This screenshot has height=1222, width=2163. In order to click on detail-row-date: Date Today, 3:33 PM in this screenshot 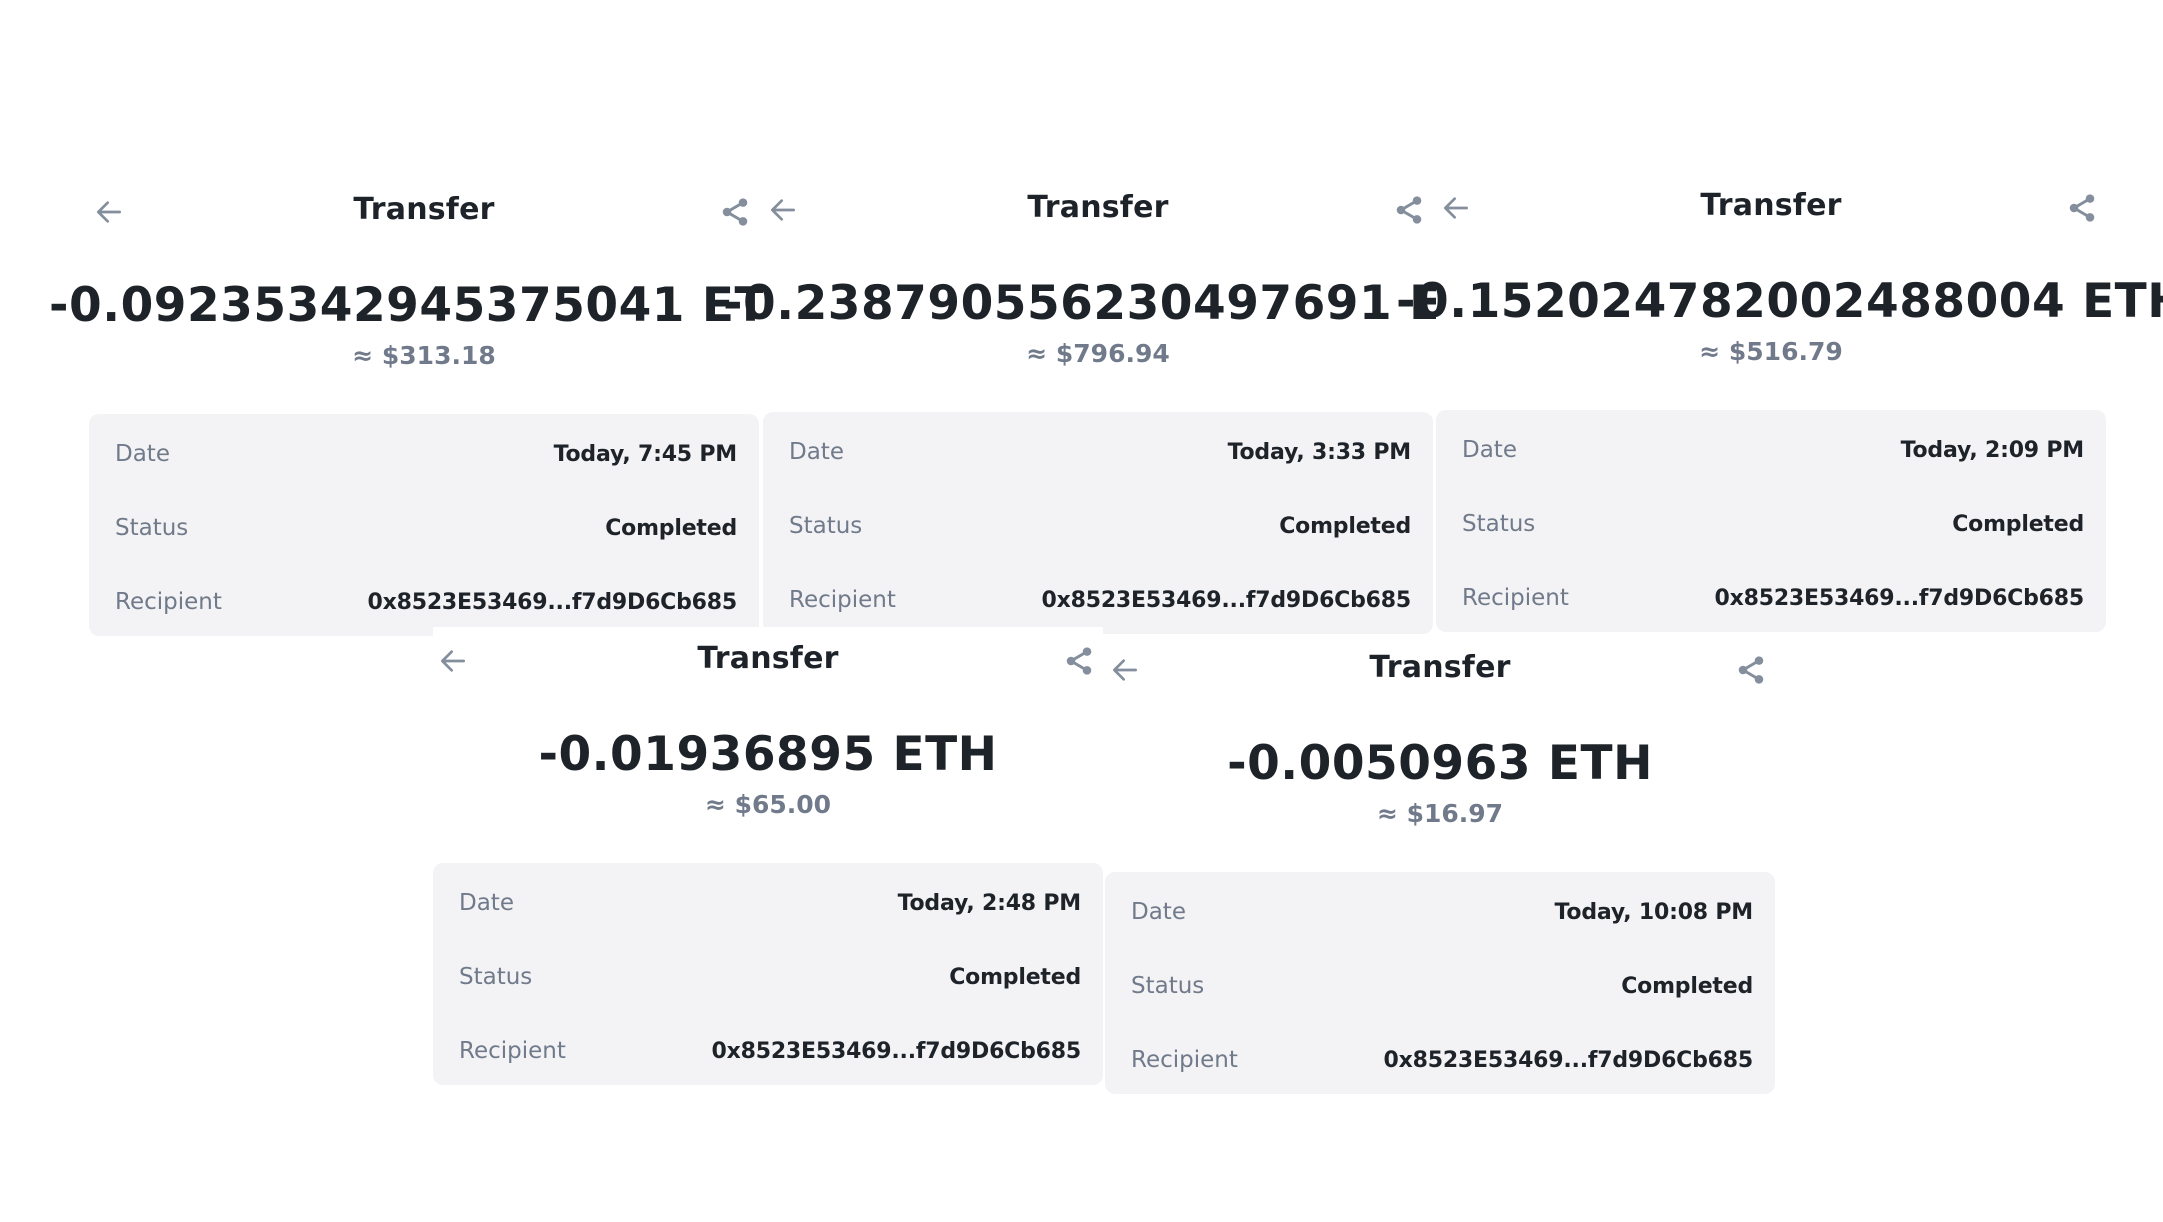, I will do `click(1100, 452)`.